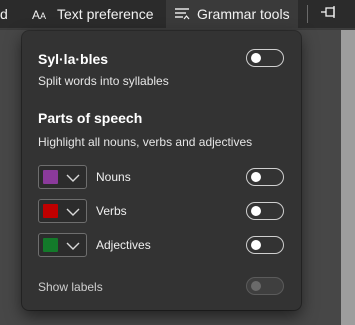 Image resolution: width=355 pixels, height=325 pixels. I want to click on show-labels-toggle, so click(265, 286).